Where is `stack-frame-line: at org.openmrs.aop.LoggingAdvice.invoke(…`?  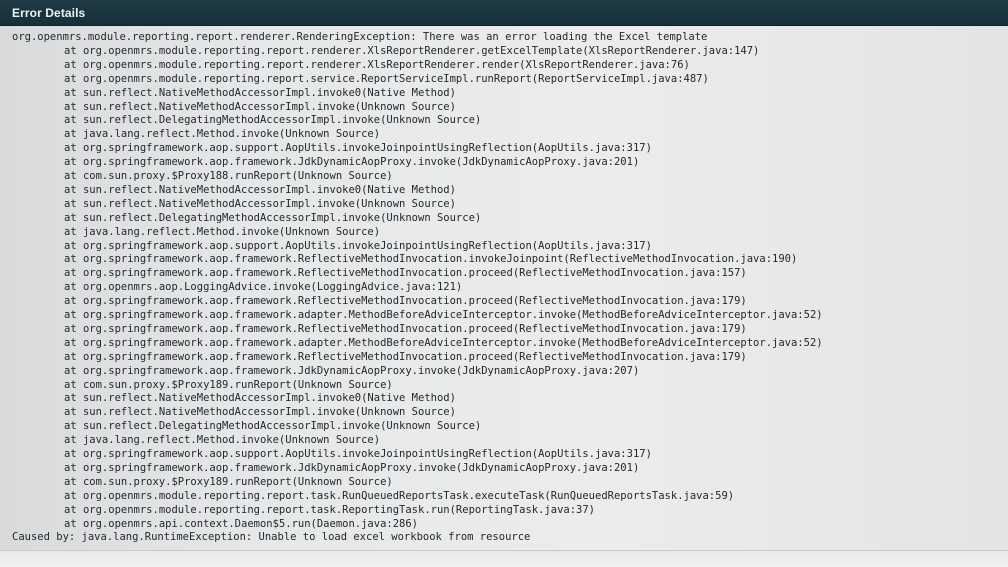 stack-frame-line: at org.openmrs.aop.LoggingAdvice.invoke(… is located at coordinates (263, 287).